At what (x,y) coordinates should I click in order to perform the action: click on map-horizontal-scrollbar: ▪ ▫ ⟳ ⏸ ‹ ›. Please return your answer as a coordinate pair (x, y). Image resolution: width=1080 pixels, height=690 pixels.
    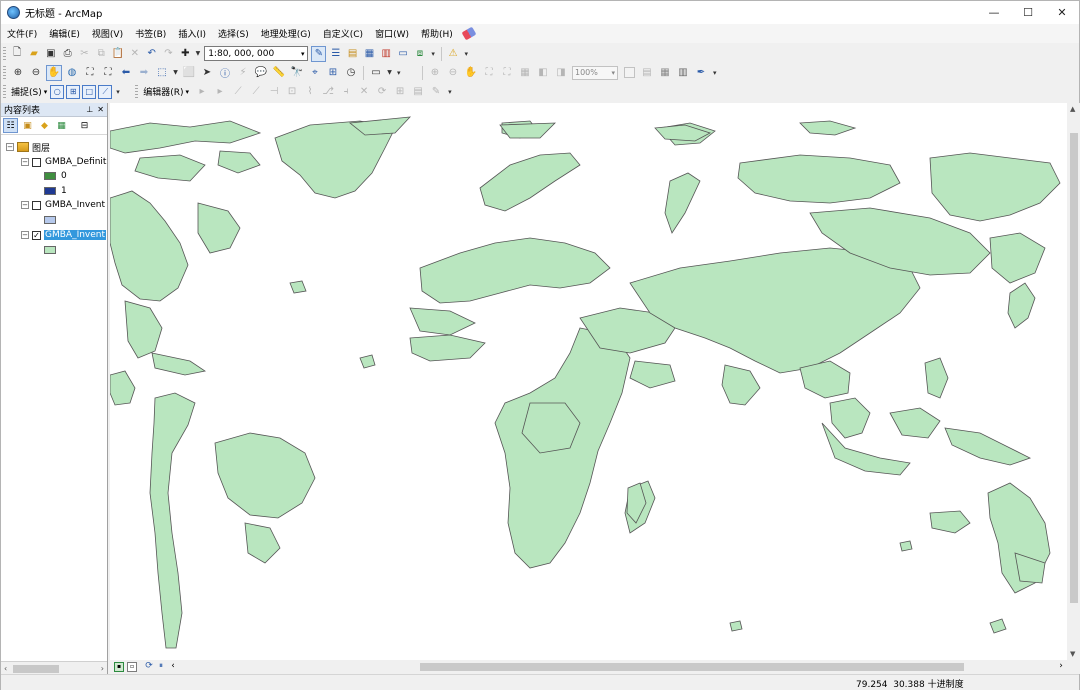
    Looking at the image, I should click on (595, 667).